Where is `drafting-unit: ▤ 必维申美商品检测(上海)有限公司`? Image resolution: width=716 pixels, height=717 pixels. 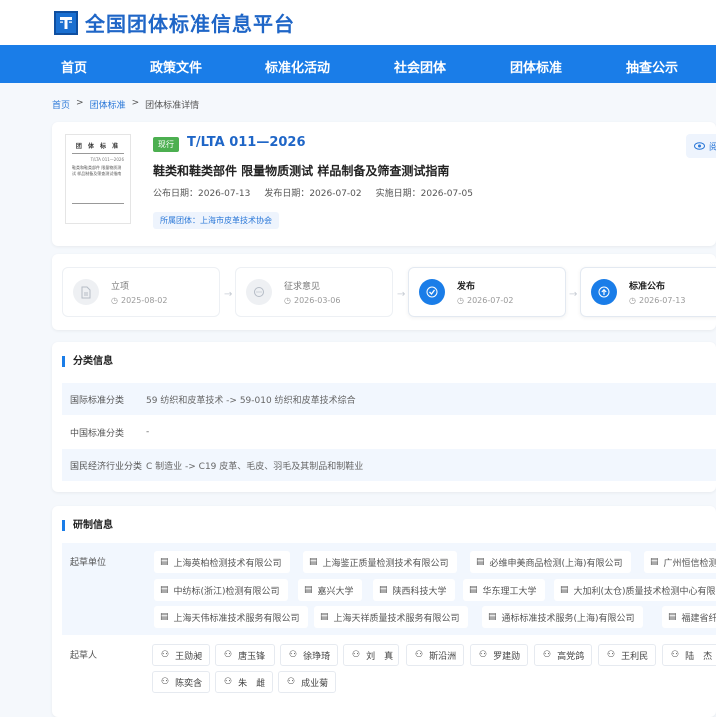 drafting-unit: ▤ 必维申美商品检测(上海)有限公司 is located at coordinates (550, 562).